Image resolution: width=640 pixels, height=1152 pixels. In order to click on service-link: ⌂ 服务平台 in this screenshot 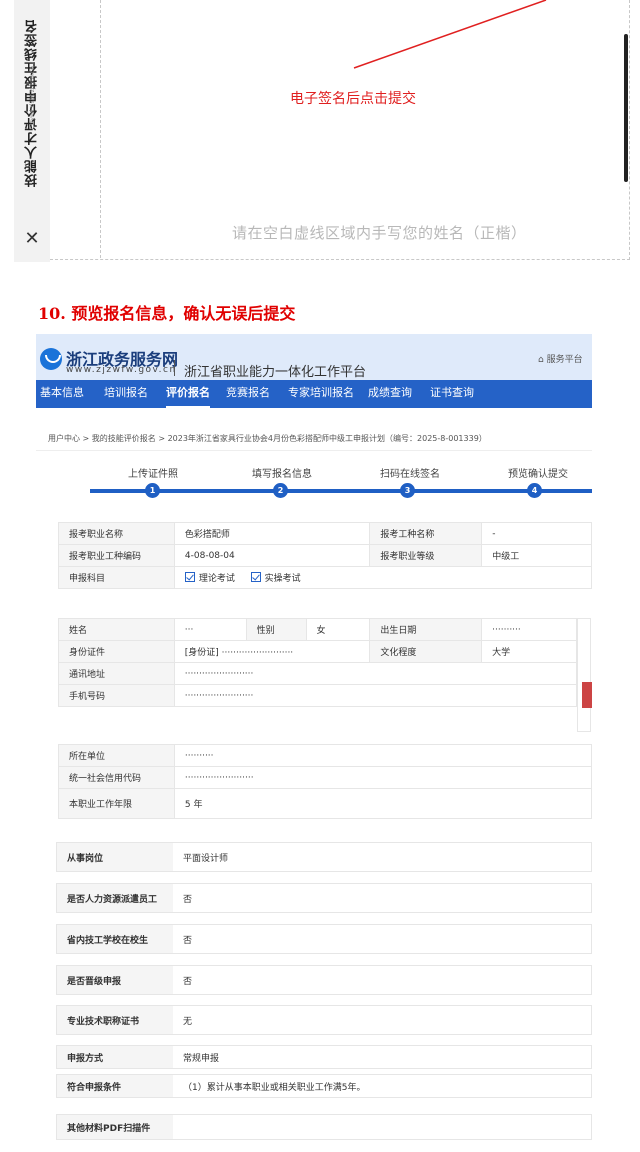, I will do `click(560, 358)`.